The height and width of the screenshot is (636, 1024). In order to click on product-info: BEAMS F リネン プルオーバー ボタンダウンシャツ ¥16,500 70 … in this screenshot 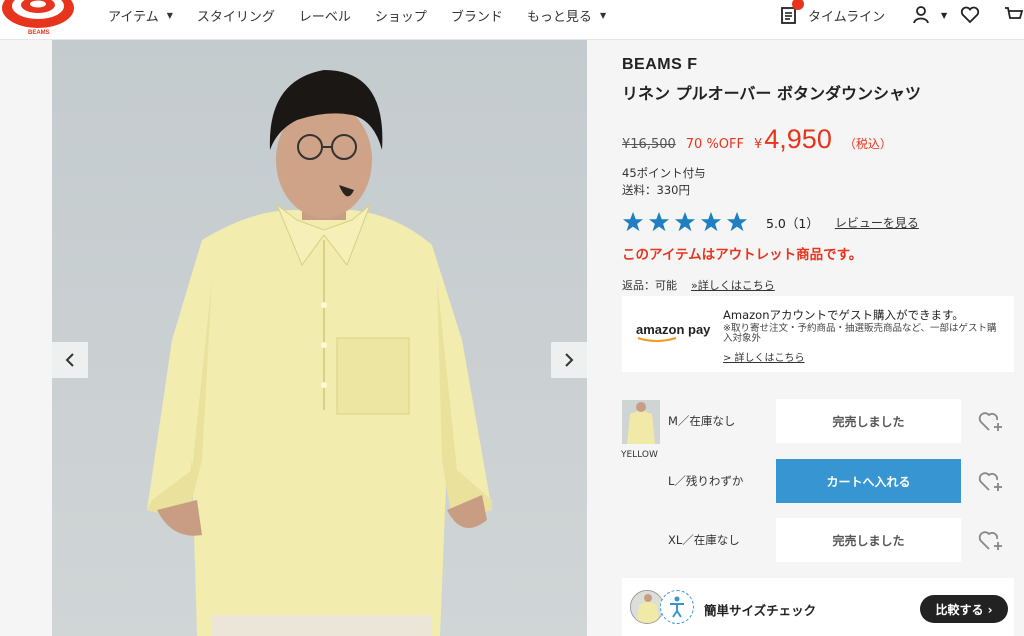, I will do `click(818, 174)`.